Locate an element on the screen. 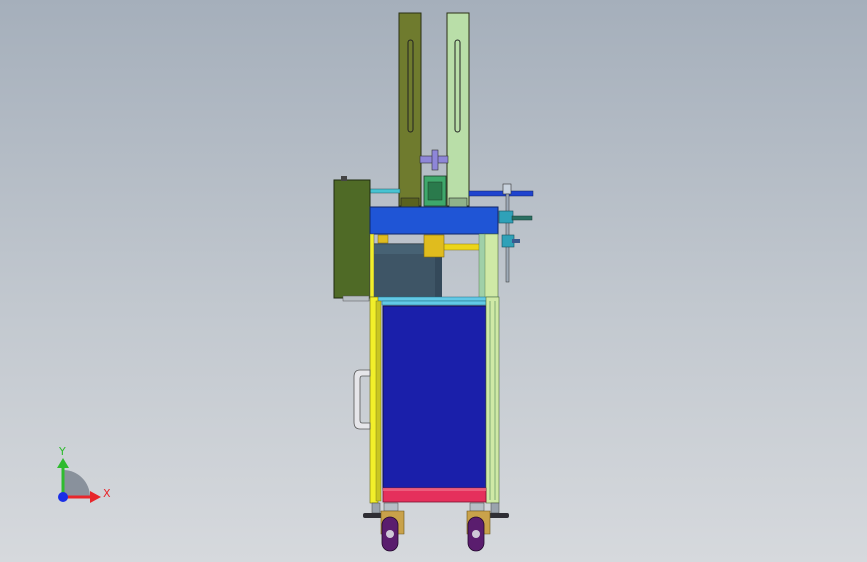 The image size is (867, 562). frame-post-upper-right is located at coordinates (491, 266).